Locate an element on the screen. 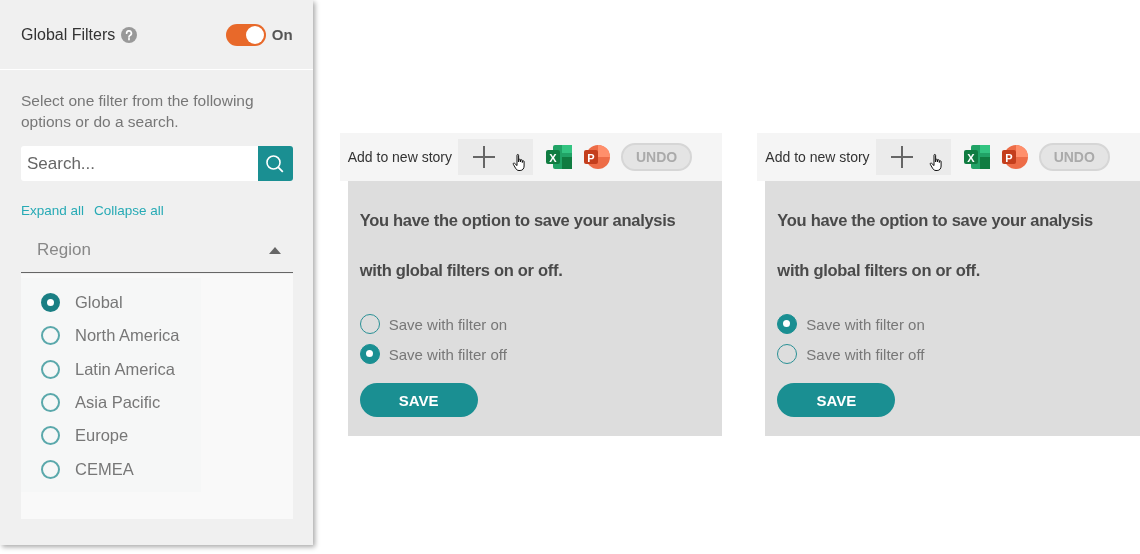 The height and width of the screenshot is (554, 1140). instructions: Select one filter from the following options or do a search. is located at coordinates (138, 111).